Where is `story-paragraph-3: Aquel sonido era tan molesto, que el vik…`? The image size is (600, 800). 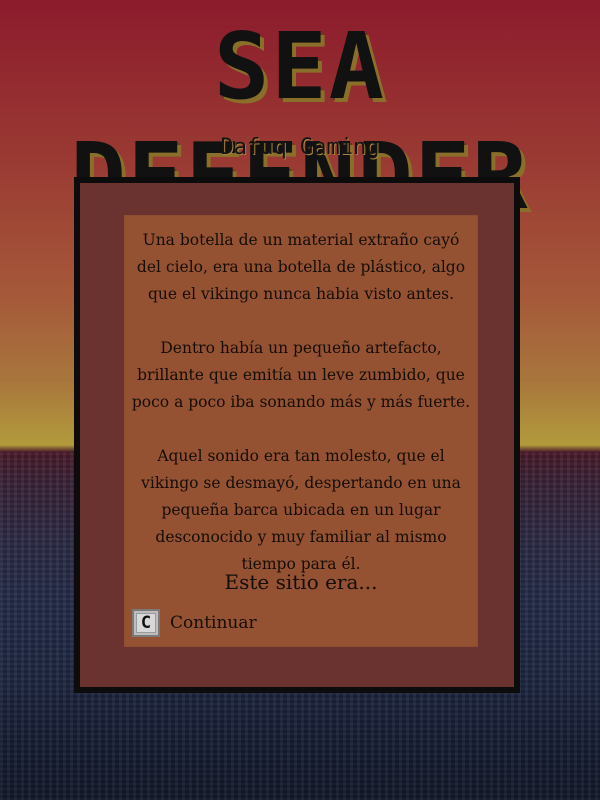 story-paragraph-3: Aquel sonido era tan molesto, que el vik… is located at coordinates (301, 510).